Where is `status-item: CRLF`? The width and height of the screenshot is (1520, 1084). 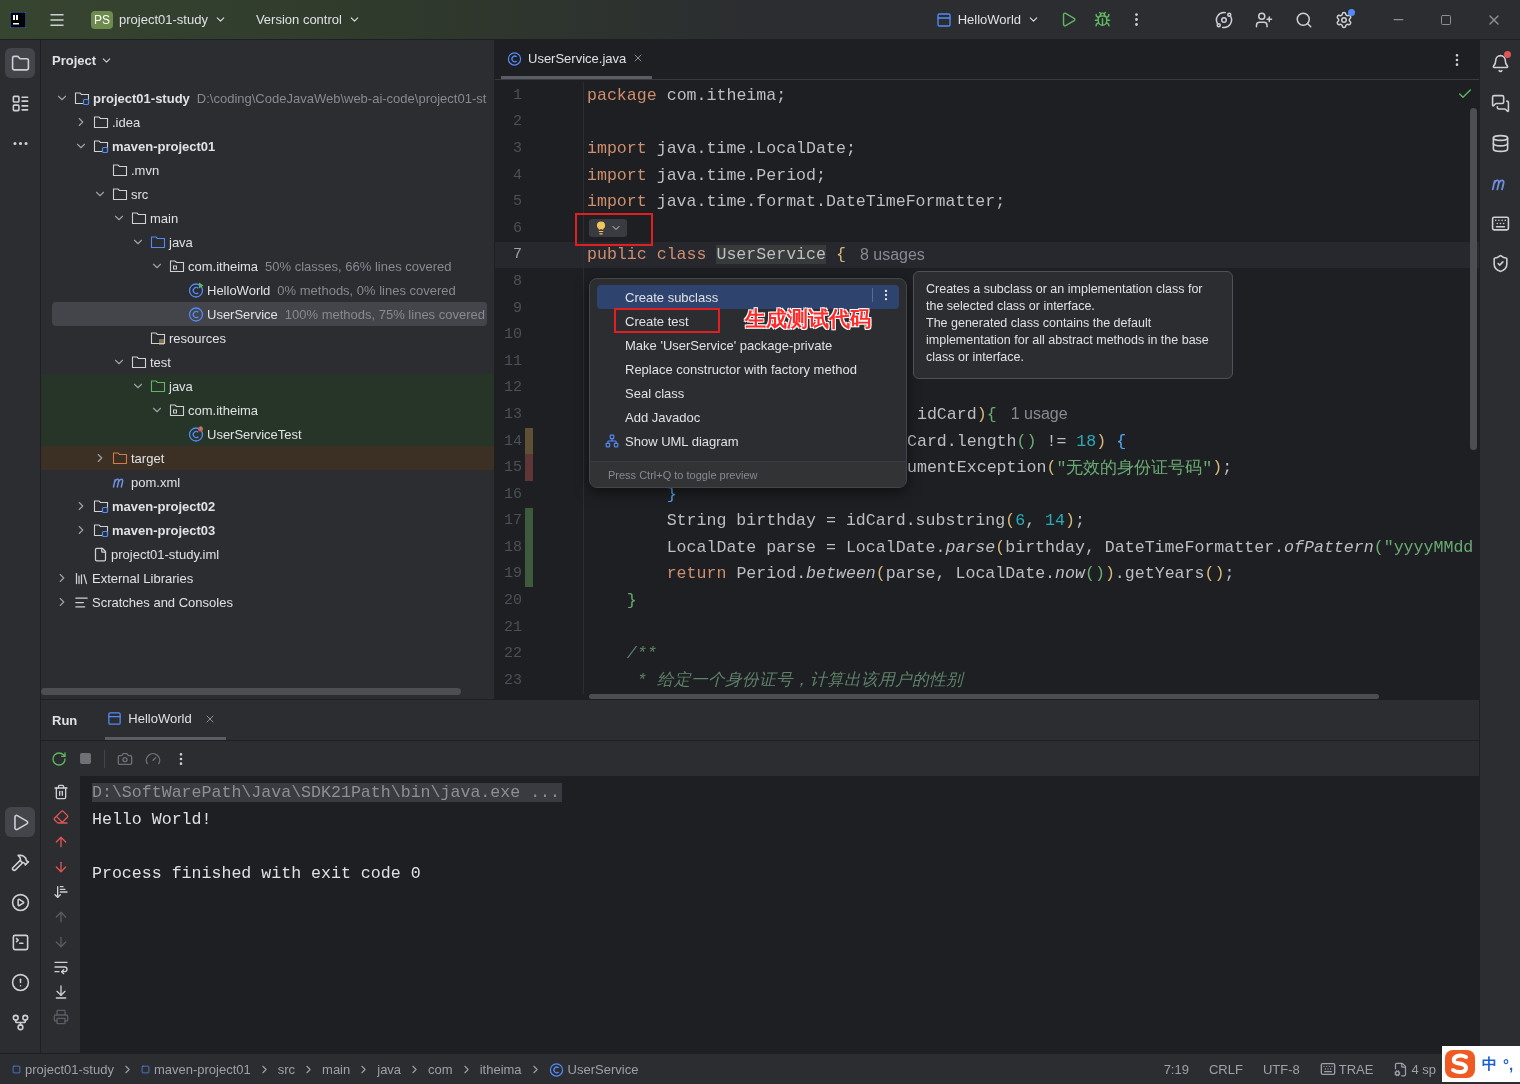 status-item: CRLF is located at coordinates (1225, 1069).